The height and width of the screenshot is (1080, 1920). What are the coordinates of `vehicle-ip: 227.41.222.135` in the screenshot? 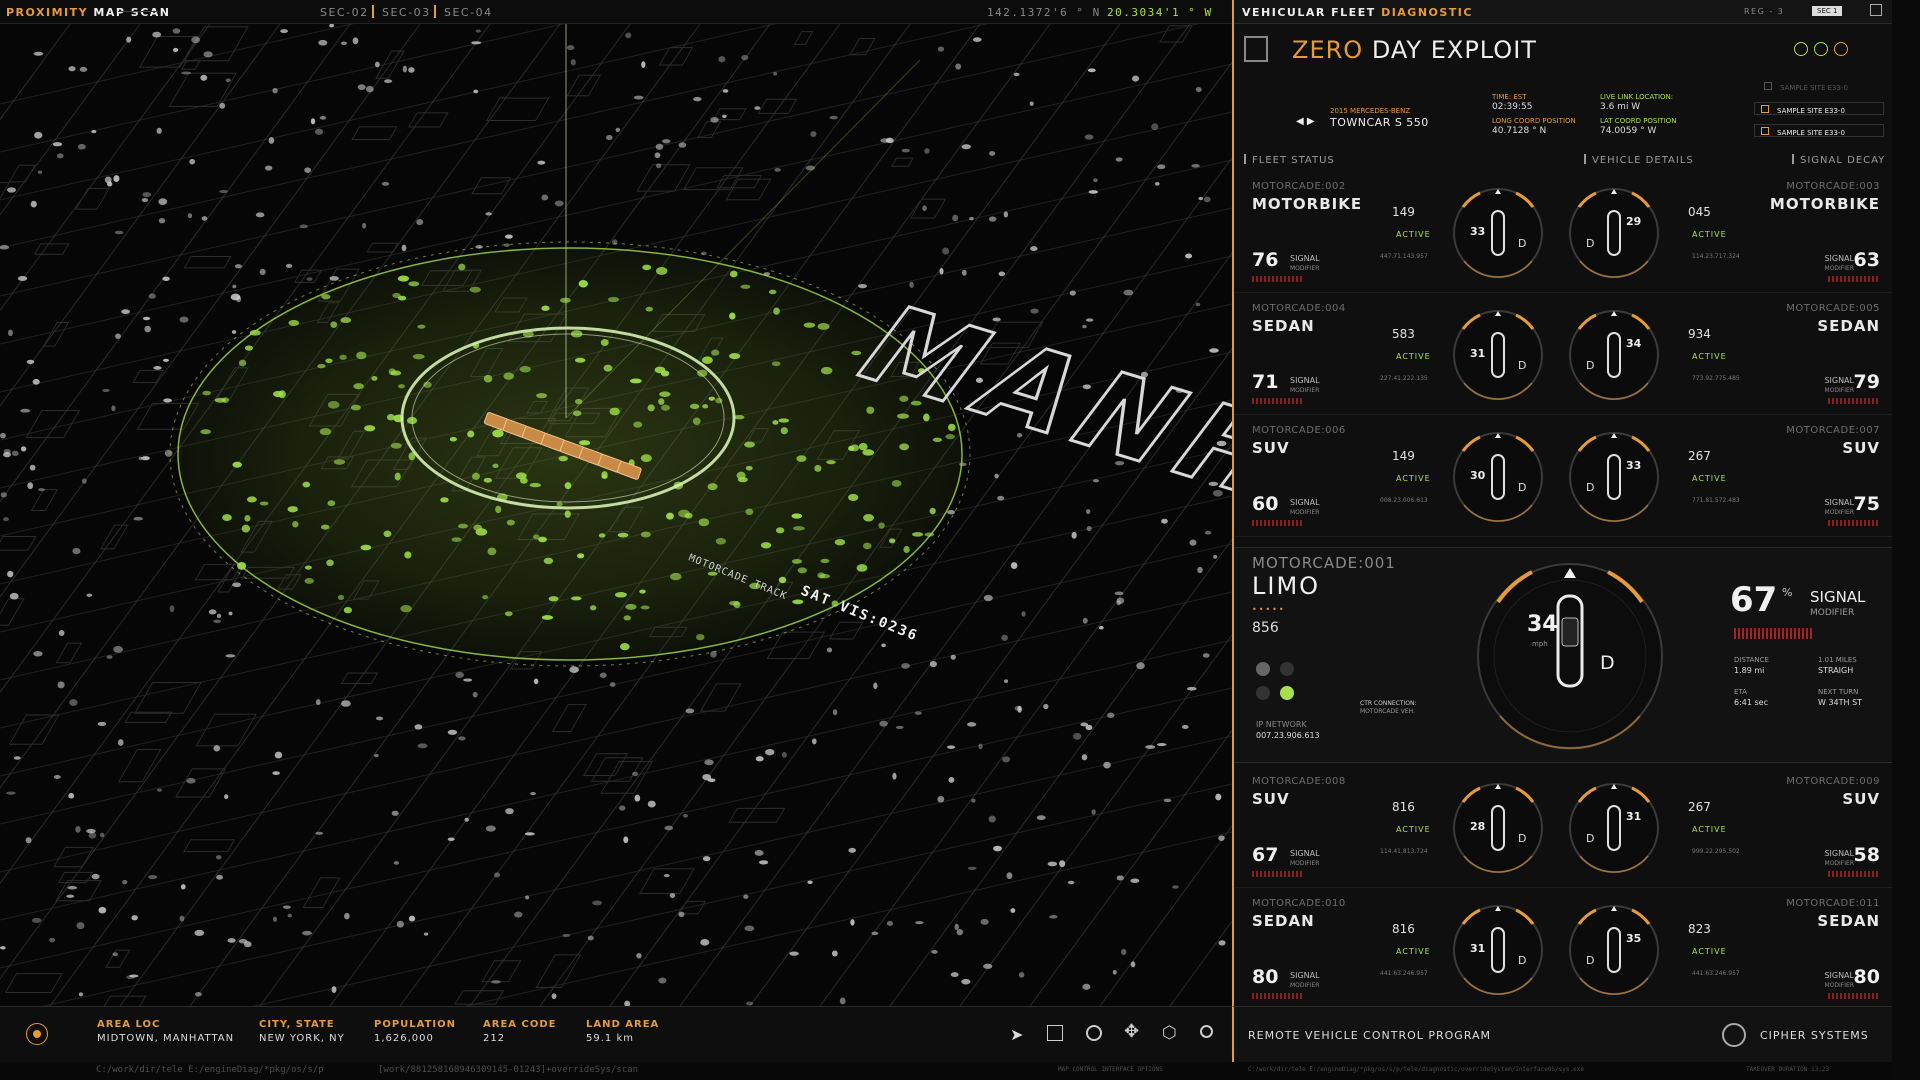 It's located at (1404, 378).